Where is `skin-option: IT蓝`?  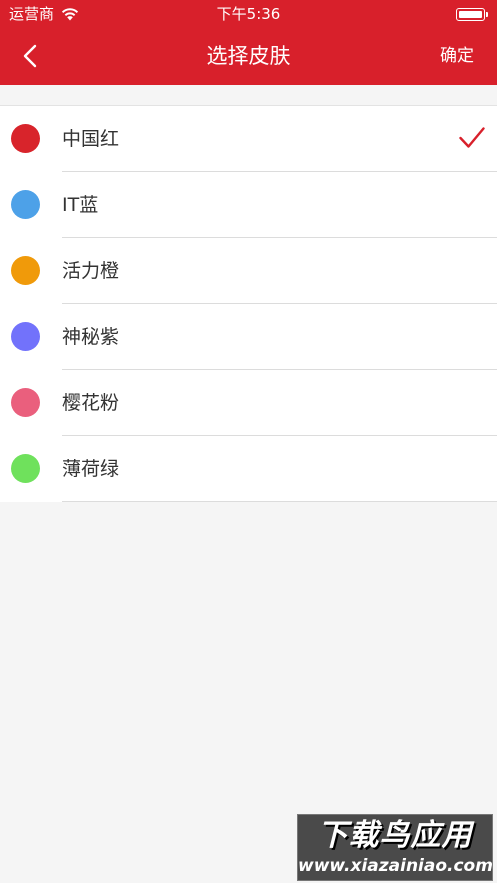
skin-option: IT蓝 is located at coordinates (248, 205).